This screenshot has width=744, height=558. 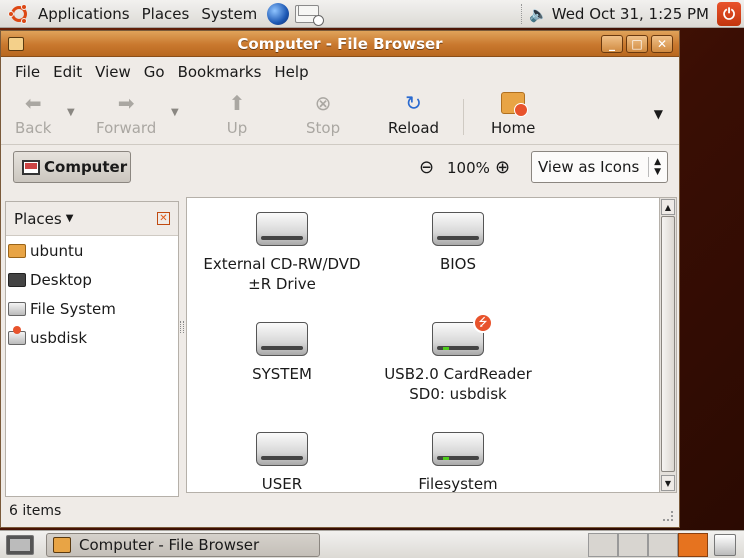 I want to click on scroll-up-icon: ▲, so click(x=668, y=207).